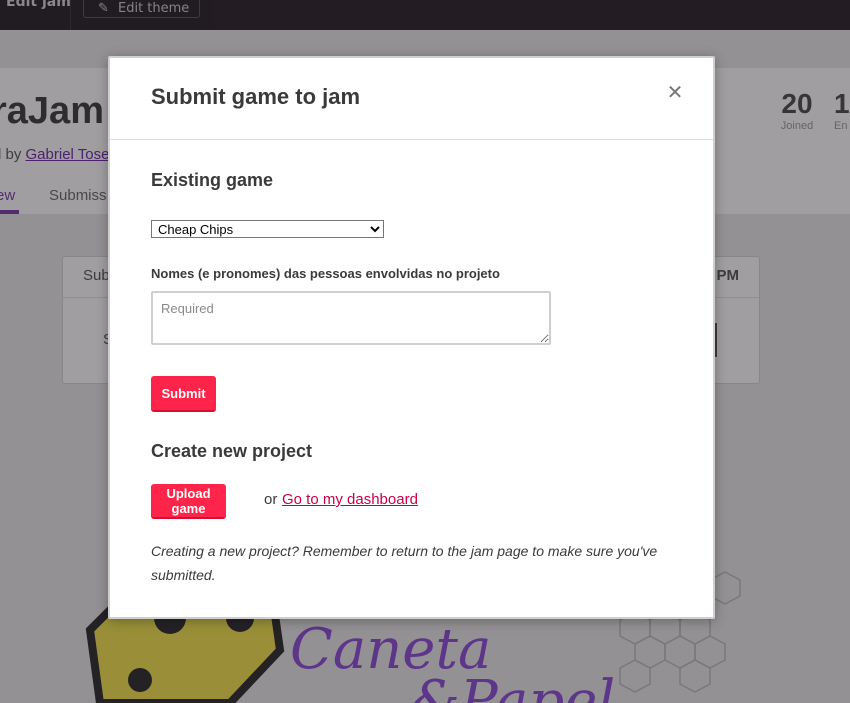 The width and height of the screenshot is (850, 703). I want to click on upload-game-button: Upload game, so click(188, 501).